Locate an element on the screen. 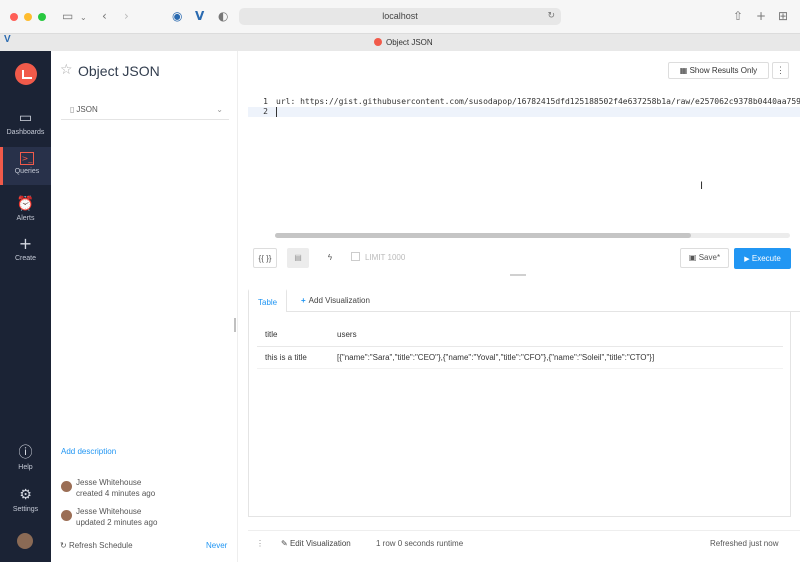 The image size is (800, 562). reload-icon: ↻ is located at coordinates (551, 16).